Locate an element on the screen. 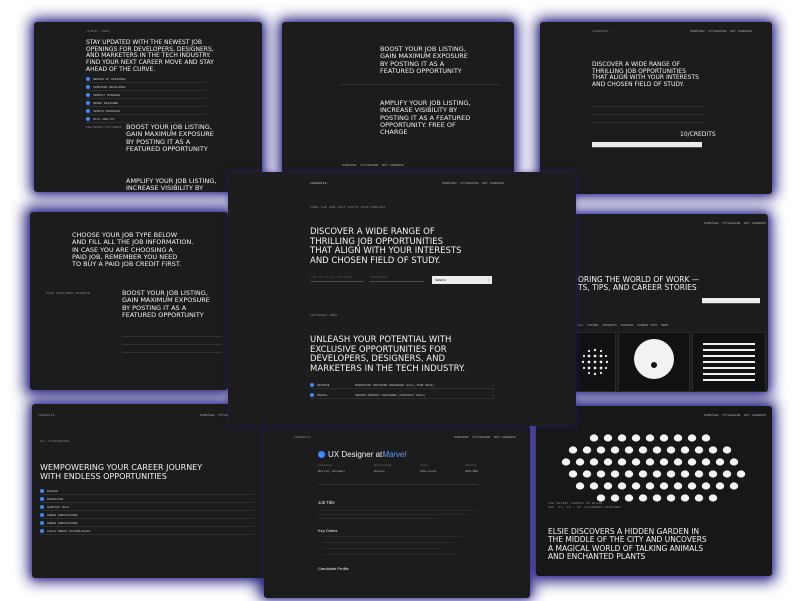 This screenshot has width=800, height=601. eyebrow: FIND THE JOB THAT SUITS YOUR PROFILE is located at coordinates (348, 207).